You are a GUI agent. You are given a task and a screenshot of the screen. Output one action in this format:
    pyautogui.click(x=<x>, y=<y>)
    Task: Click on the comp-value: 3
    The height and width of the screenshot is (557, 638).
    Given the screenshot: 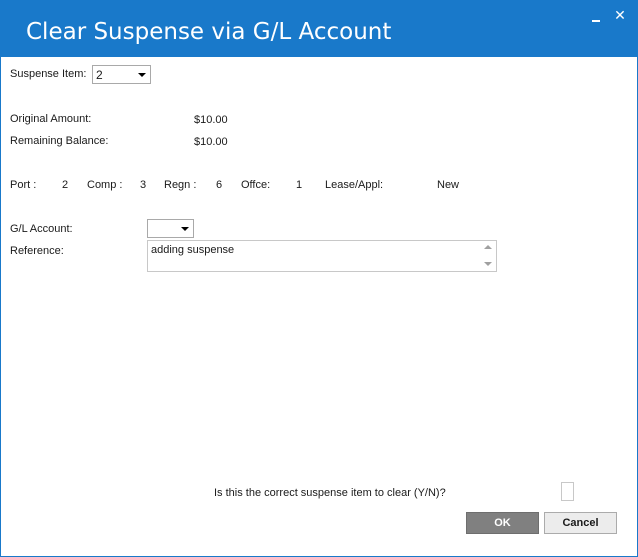 What is the action you would take?
    pyautogui.click(x=143, y=185)
    